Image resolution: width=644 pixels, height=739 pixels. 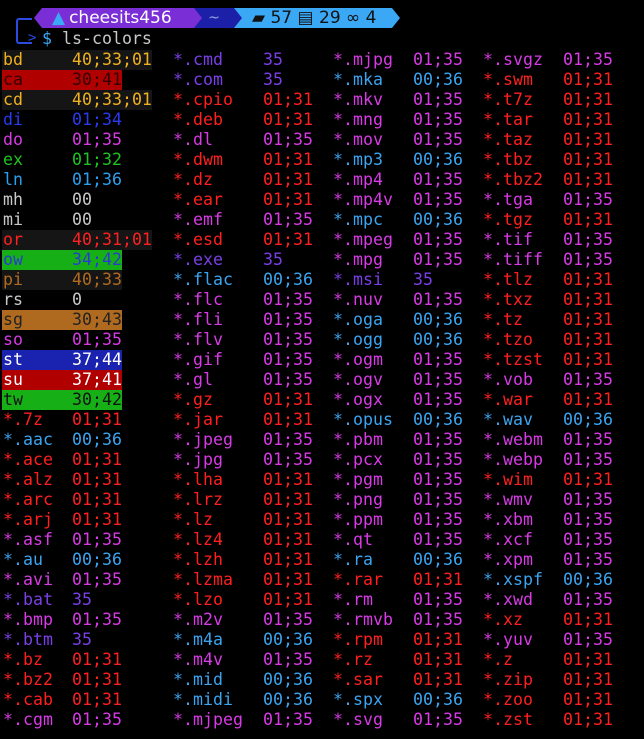 What do you see at coordinates (273, 59) in the screenshot?
I see `entry-code: 35` at bounding box center [273, 59].